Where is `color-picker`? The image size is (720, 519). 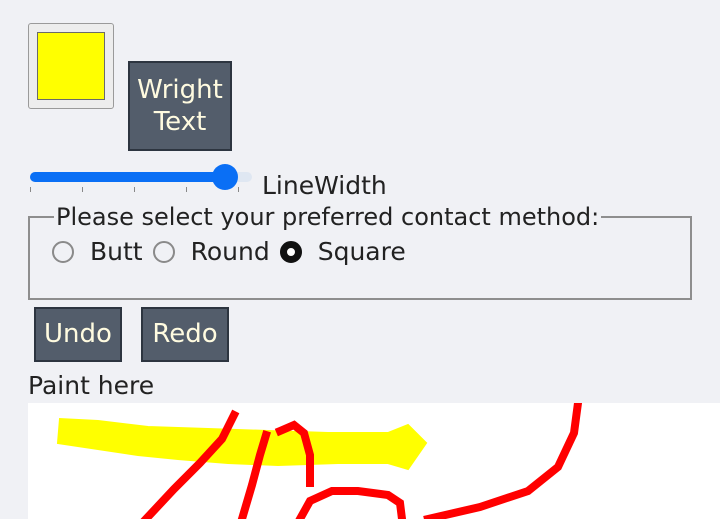 color-picker is located at coordinates (71, 66).